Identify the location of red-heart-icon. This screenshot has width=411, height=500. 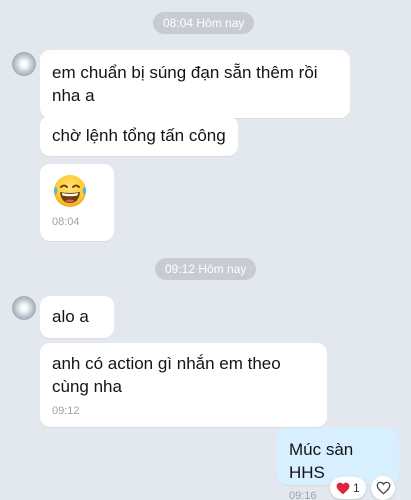
(343, 488).